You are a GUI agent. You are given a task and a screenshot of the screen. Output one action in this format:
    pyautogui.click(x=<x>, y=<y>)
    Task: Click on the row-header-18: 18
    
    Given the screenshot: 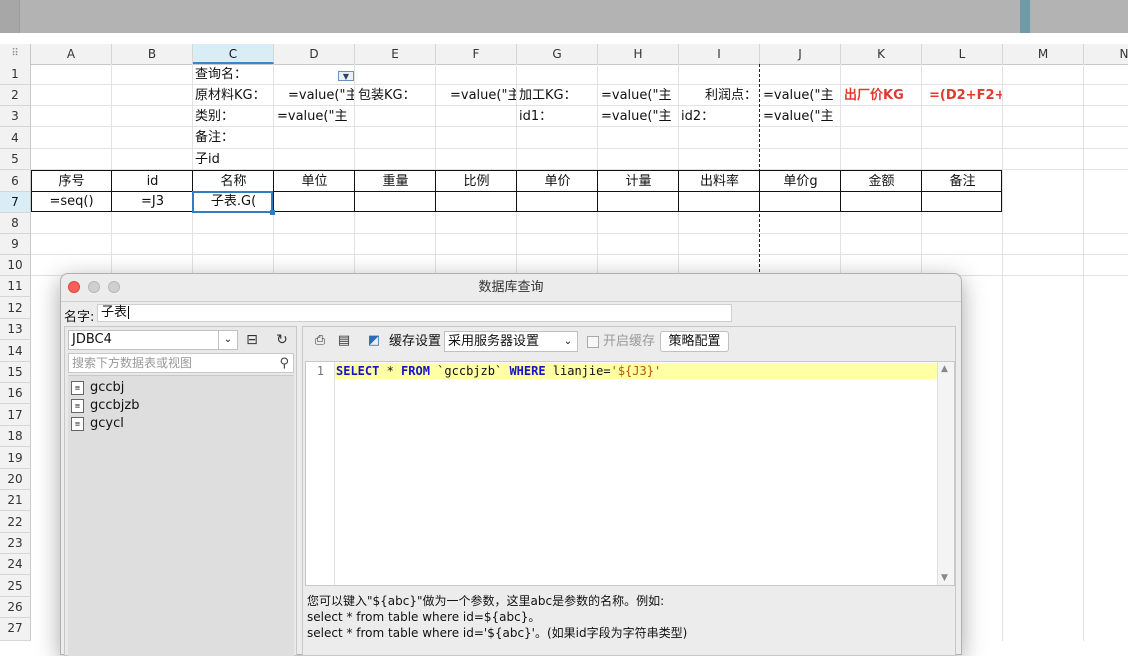 What is the action you would take?
    pyautogui.click(x=15, y=436)
    